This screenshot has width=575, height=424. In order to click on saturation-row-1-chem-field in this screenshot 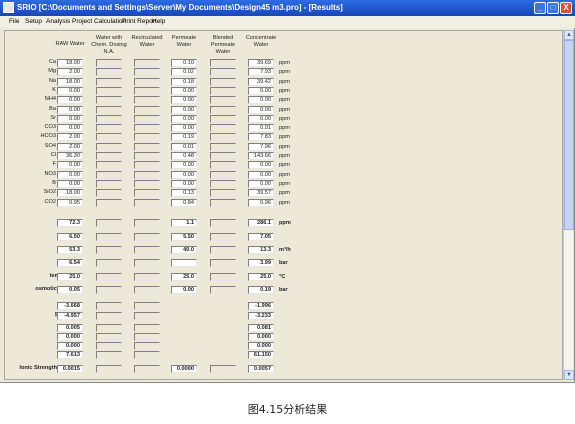, I will do `click(109, 337)`.